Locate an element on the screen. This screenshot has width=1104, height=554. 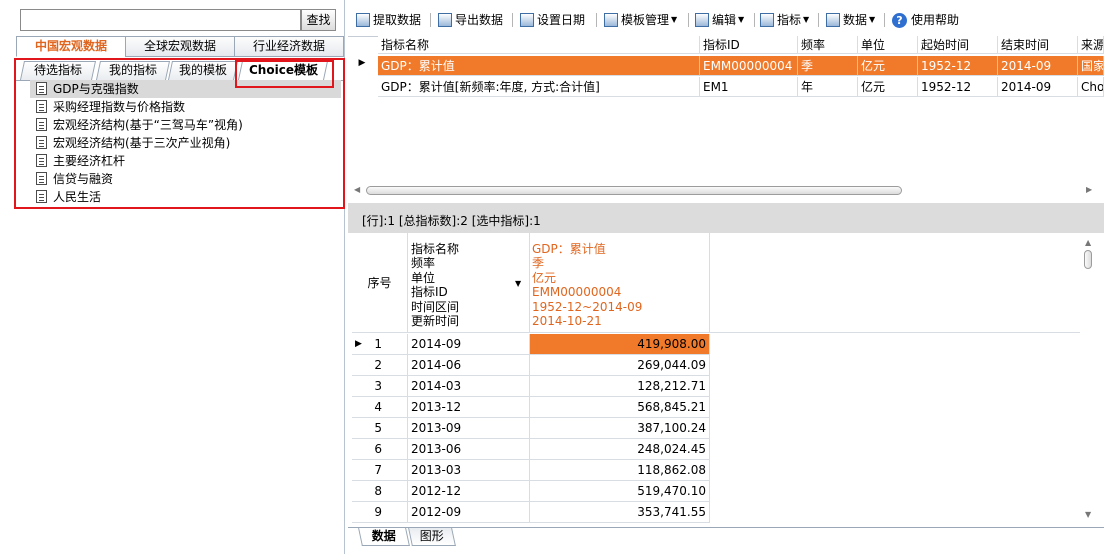
row-pointer-icon: ▶ is located at coordinates (362, 63).